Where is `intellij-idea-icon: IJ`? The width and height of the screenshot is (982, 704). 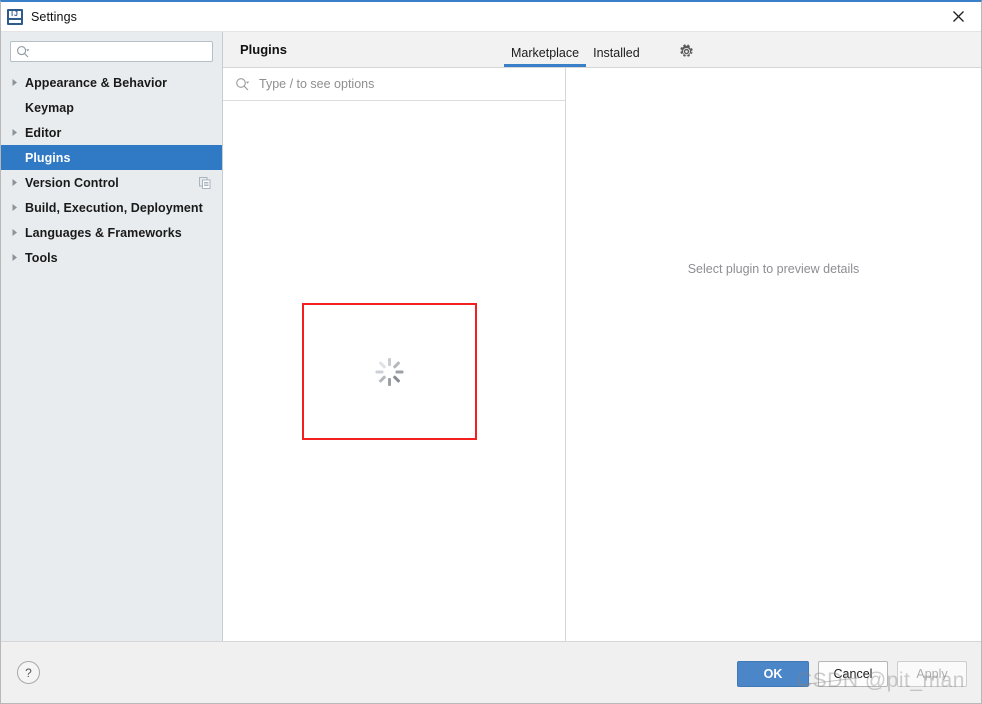
intellij-idea-icon: IJ is located at coordinates (15, 16).